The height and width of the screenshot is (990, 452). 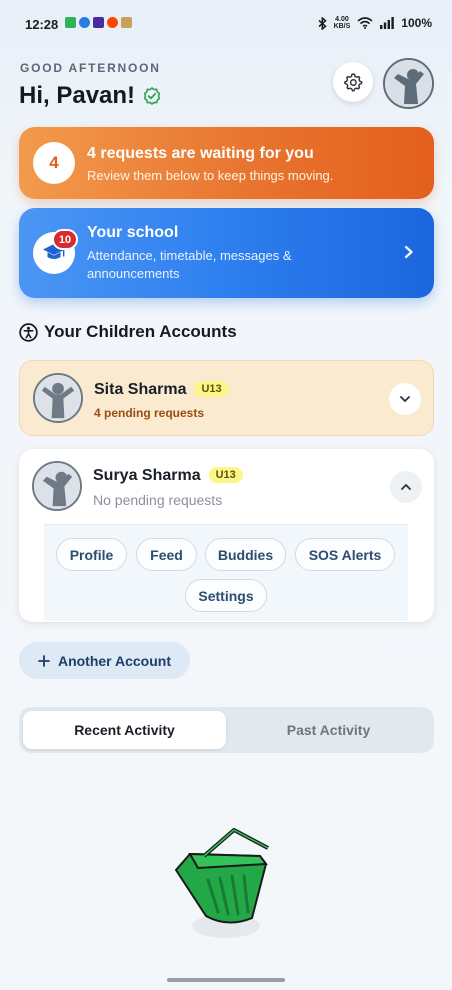 What do you see at coordinates (322, 23) in the screenshot?
I see `bluetooth-icon` at bounding box center [322, 23].